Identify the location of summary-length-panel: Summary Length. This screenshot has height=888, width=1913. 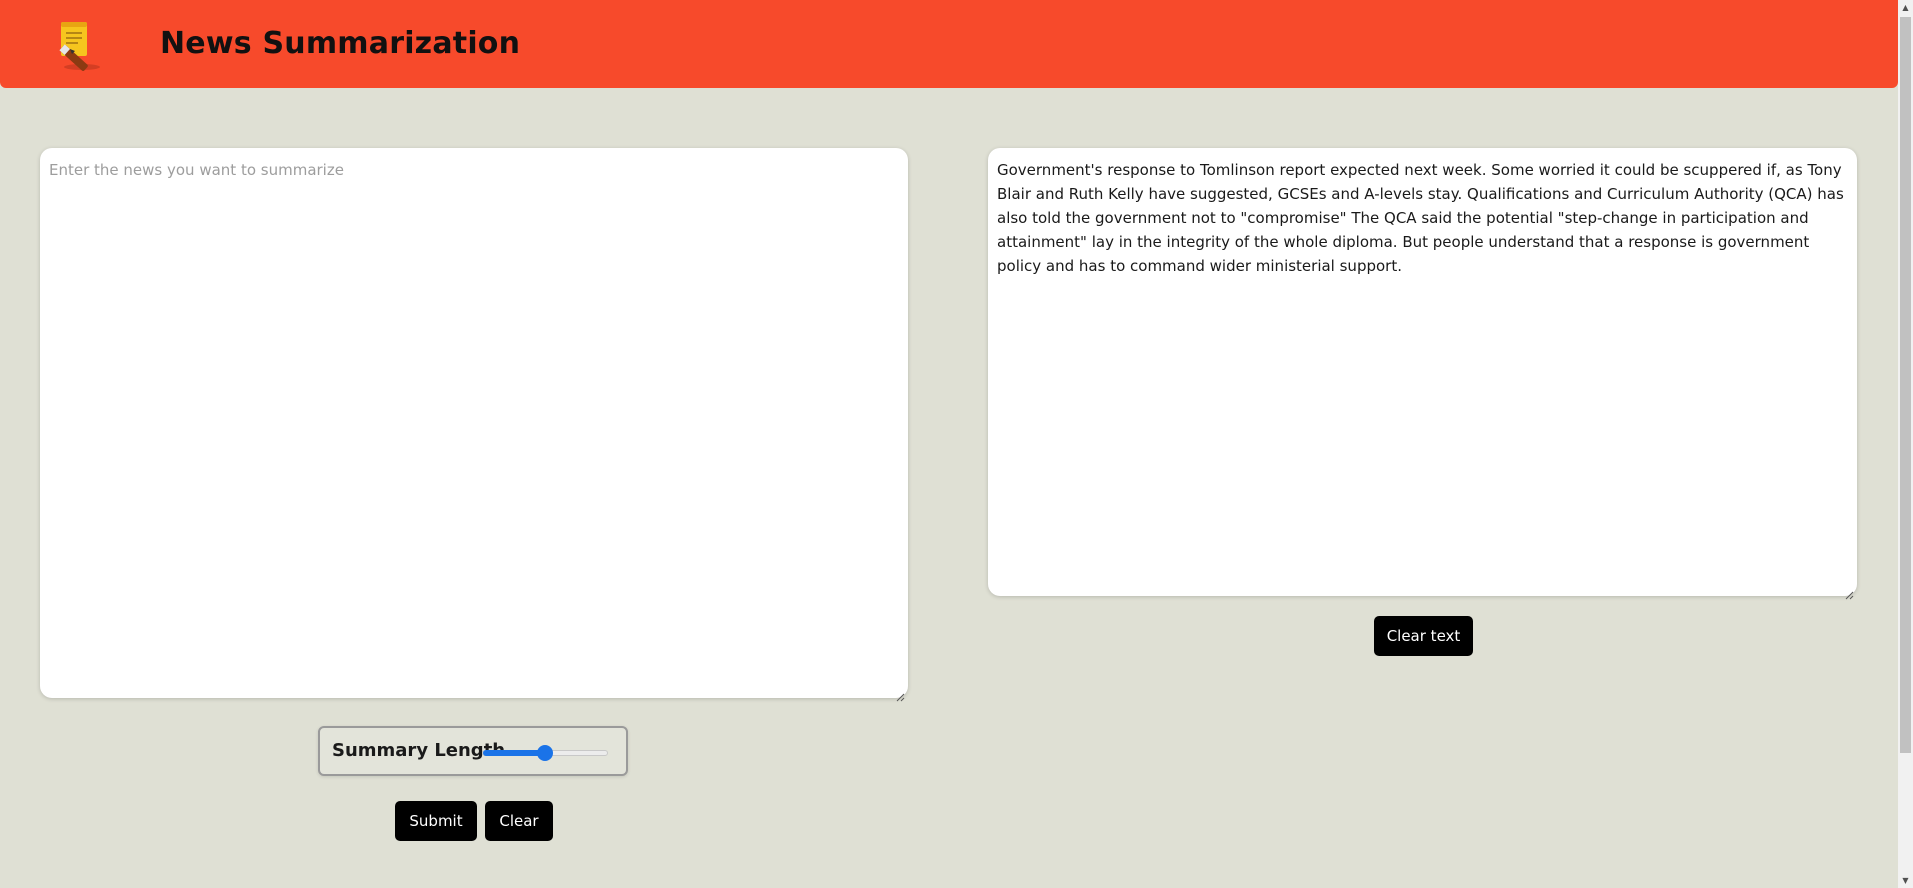
(473, 751).